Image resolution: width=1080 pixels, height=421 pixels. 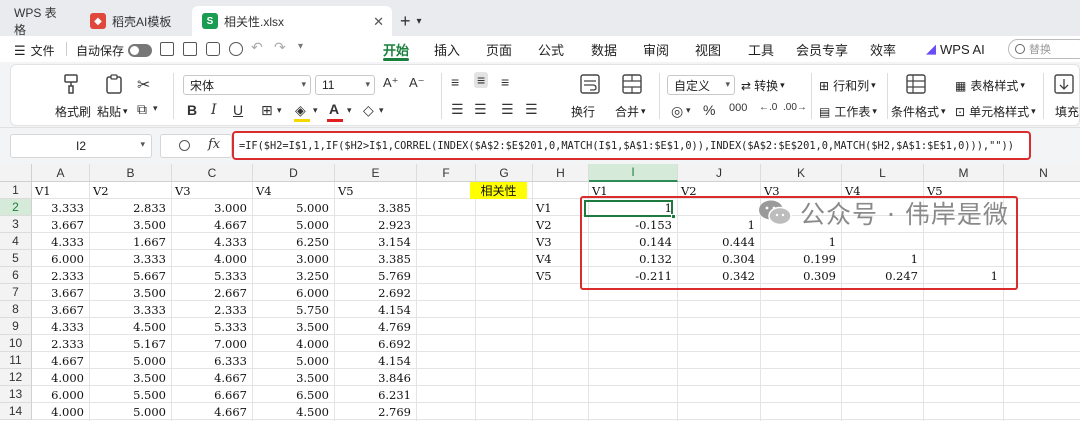 What do you see at coordinates (112, 111) in the screenshot?
I see `paste-button: 粘贴 ▾` at bounding box center [112, 111].